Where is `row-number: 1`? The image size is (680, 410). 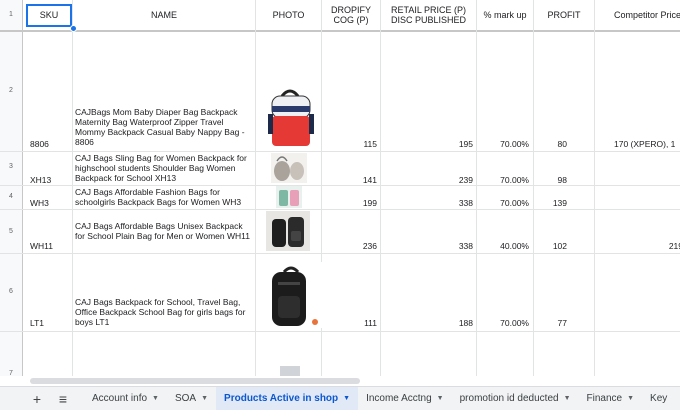 row-number: 1 is located at coordinates (11, 14).